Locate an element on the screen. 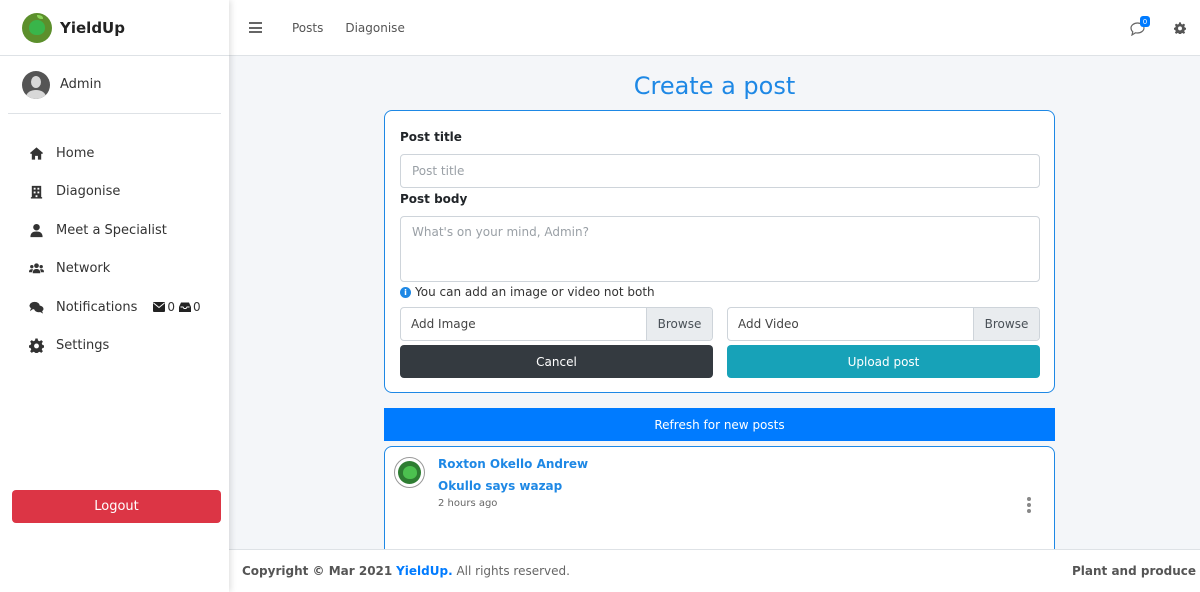  brand-link: YieldUp is located at coordinates (114, 28).